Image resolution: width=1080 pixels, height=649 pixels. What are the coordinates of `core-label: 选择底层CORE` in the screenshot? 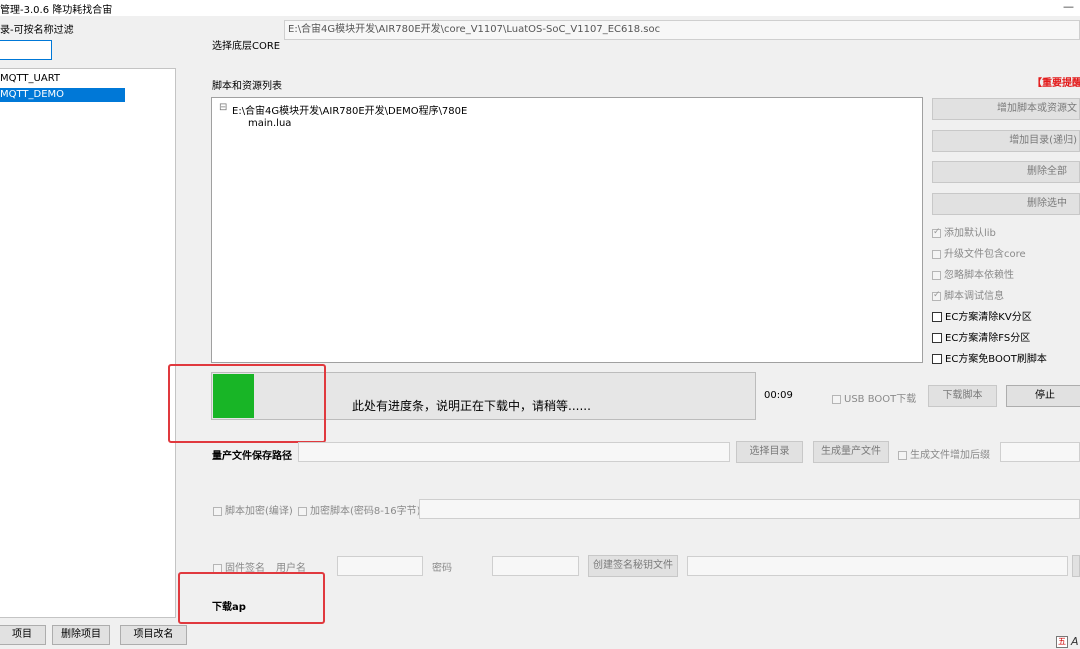 It's located at (246, 46).